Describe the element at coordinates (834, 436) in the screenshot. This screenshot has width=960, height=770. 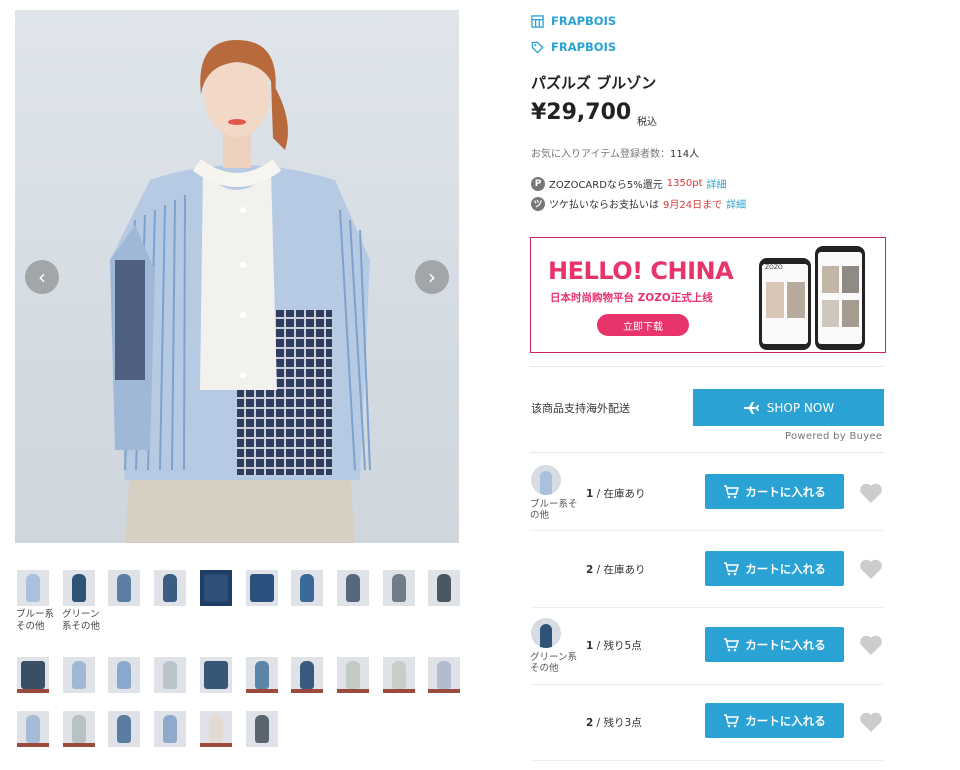
I see `powered-by-buyee: Powered by Buyee` at that location.